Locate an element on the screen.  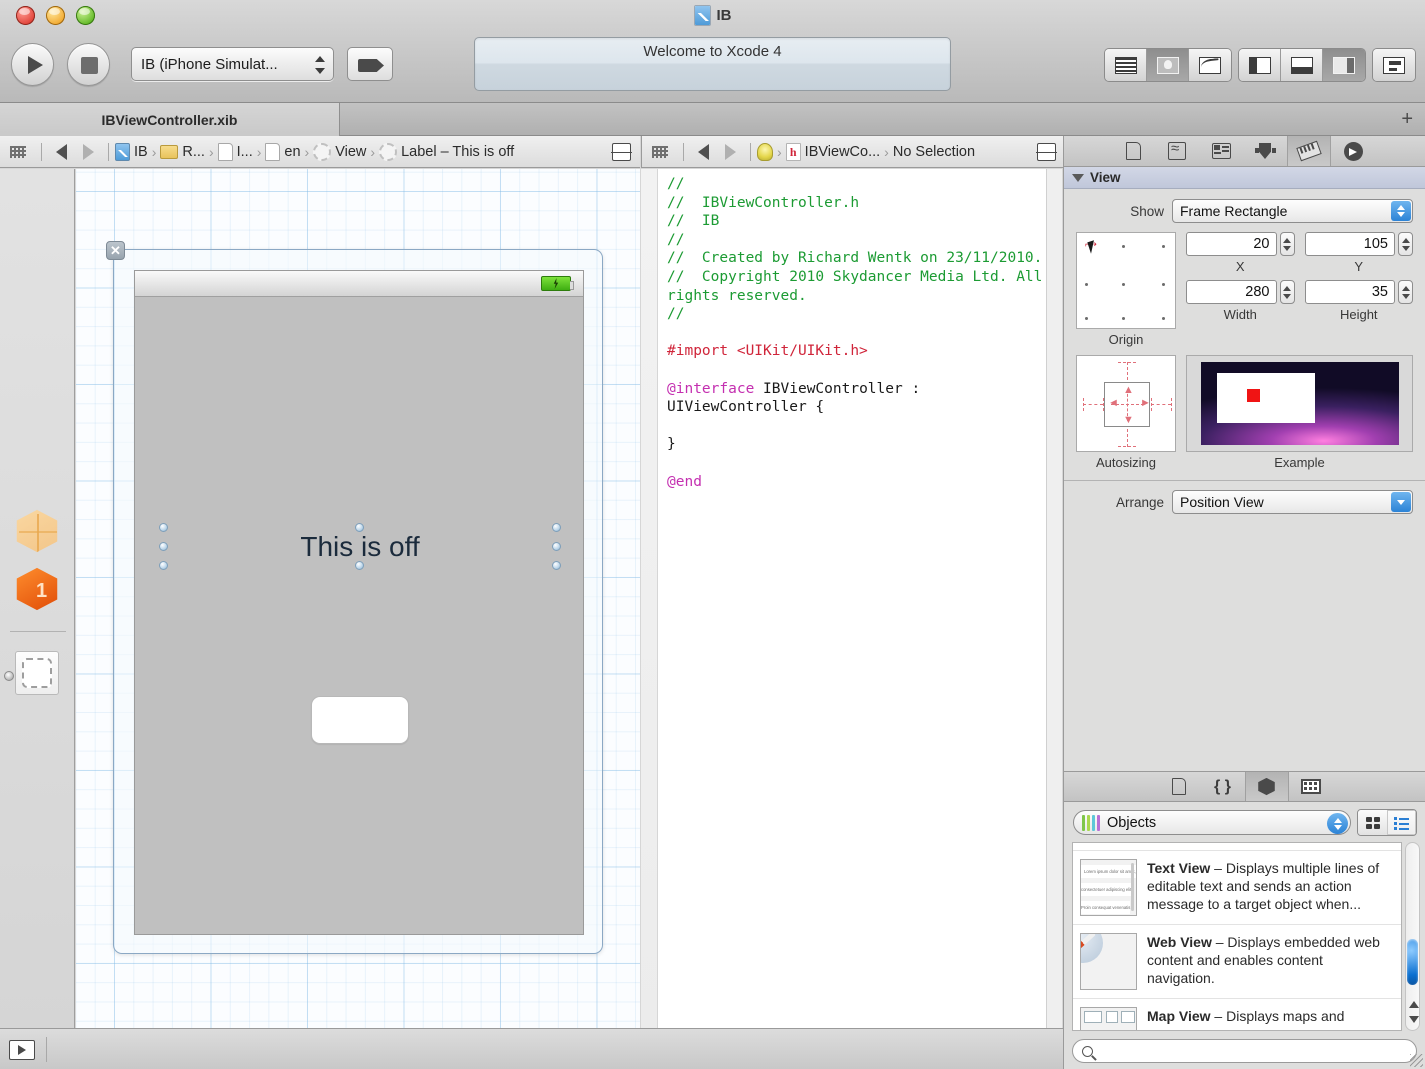
grid-view-button is located at coordinates (1372, 822).